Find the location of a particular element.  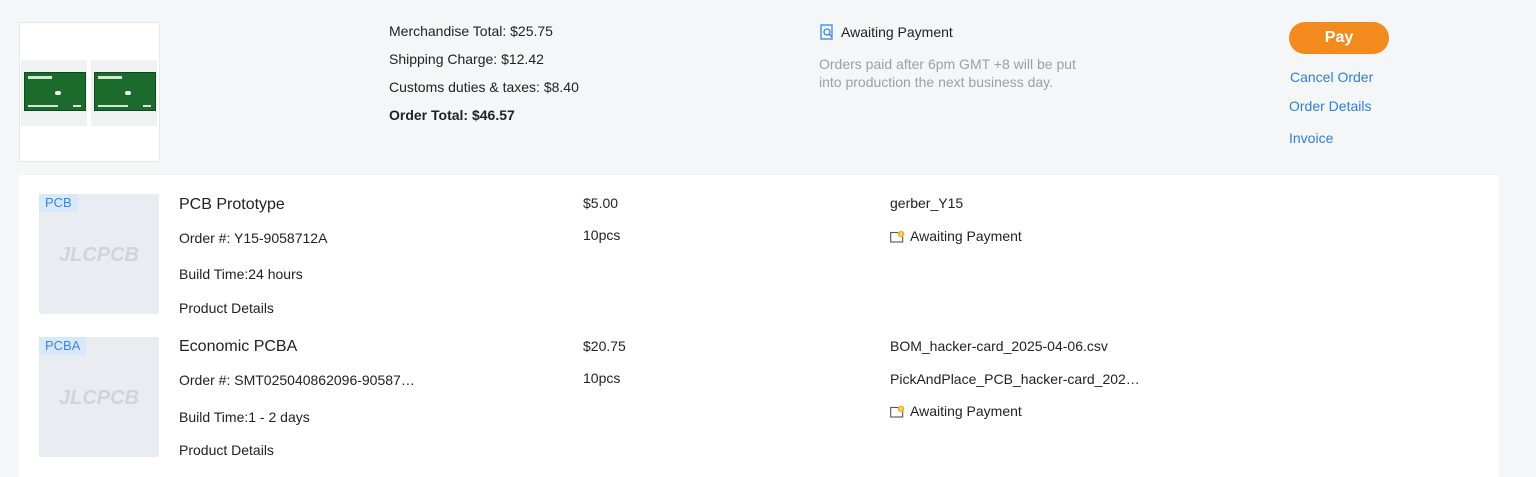

item-file: gerber_Y15 is located at coordinates (926, 203).